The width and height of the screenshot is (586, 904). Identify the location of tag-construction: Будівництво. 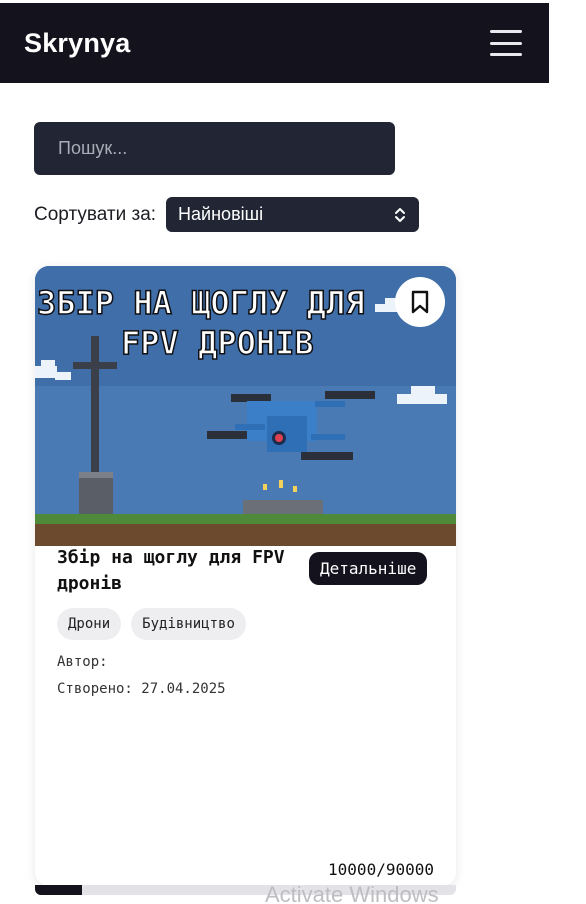
(188, 624).